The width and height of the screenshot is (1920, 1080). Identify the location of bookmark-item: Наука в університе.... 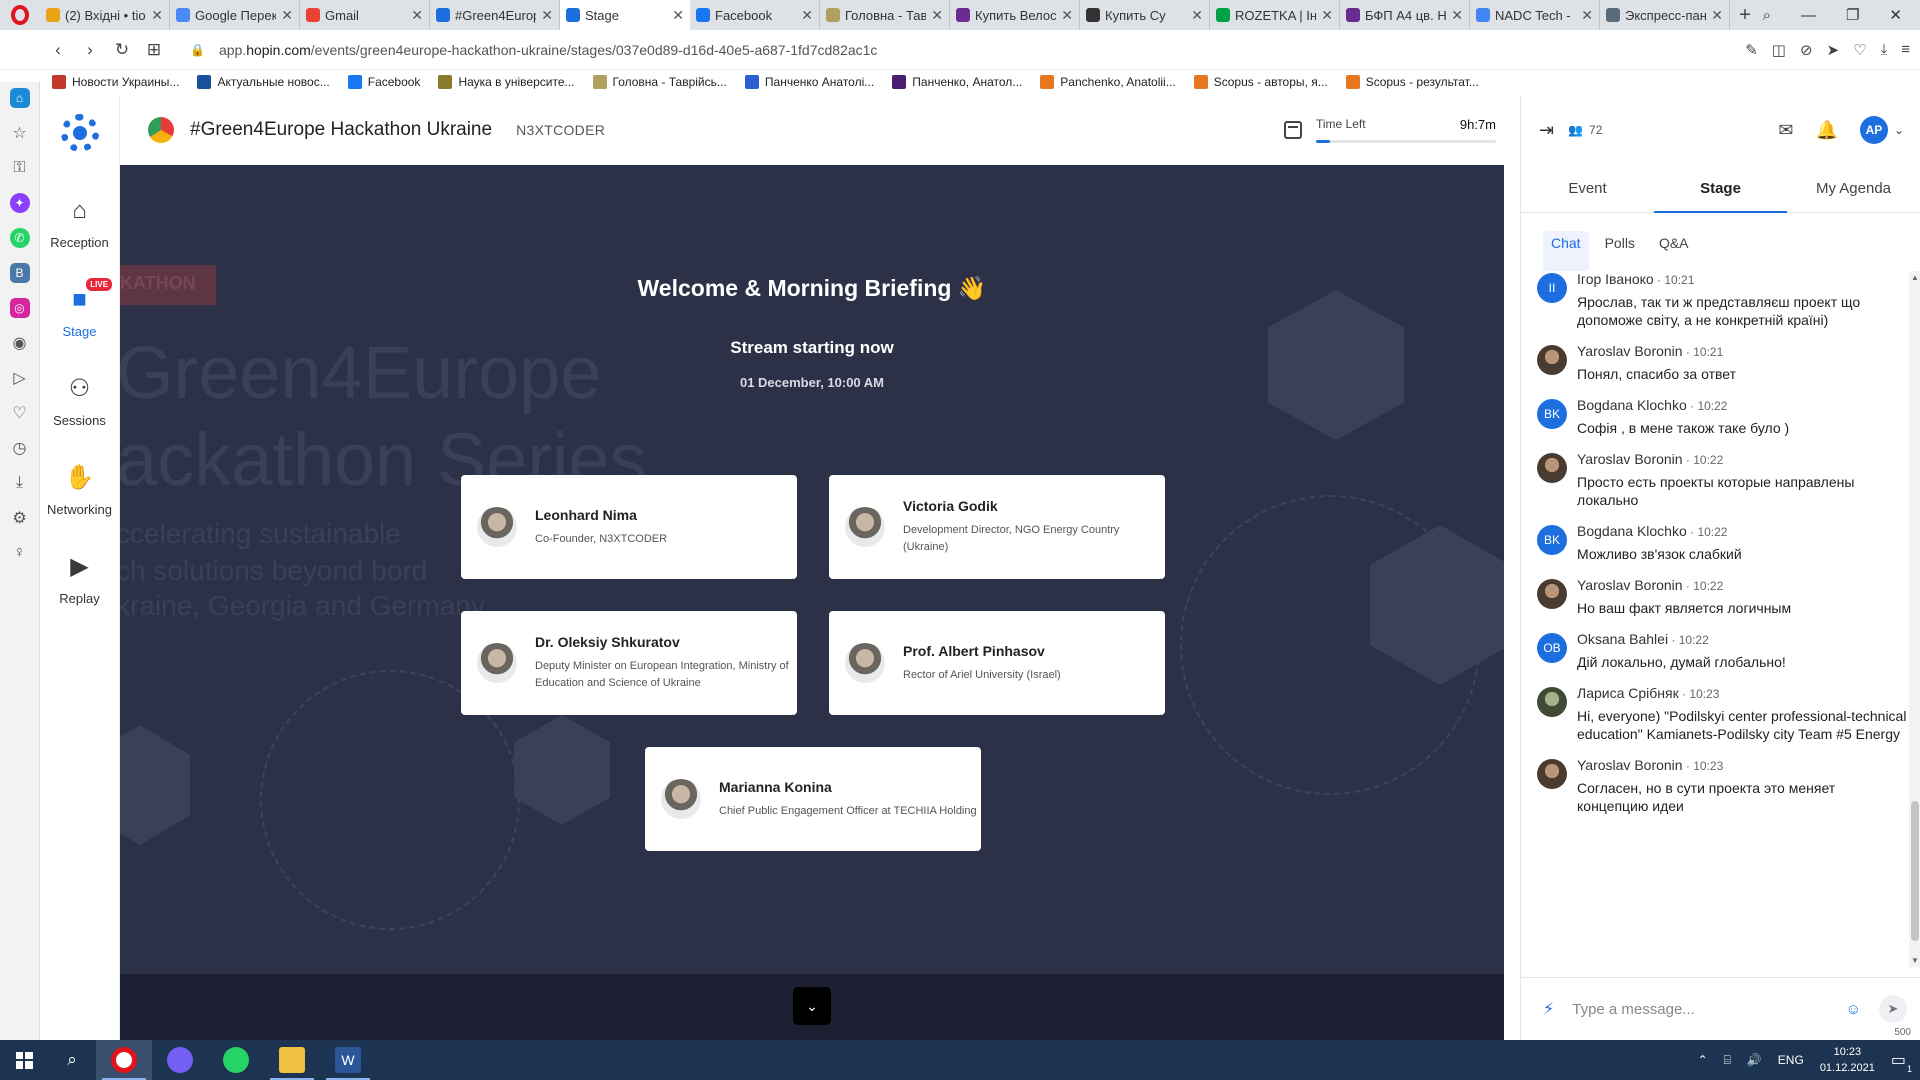
(506, 82).